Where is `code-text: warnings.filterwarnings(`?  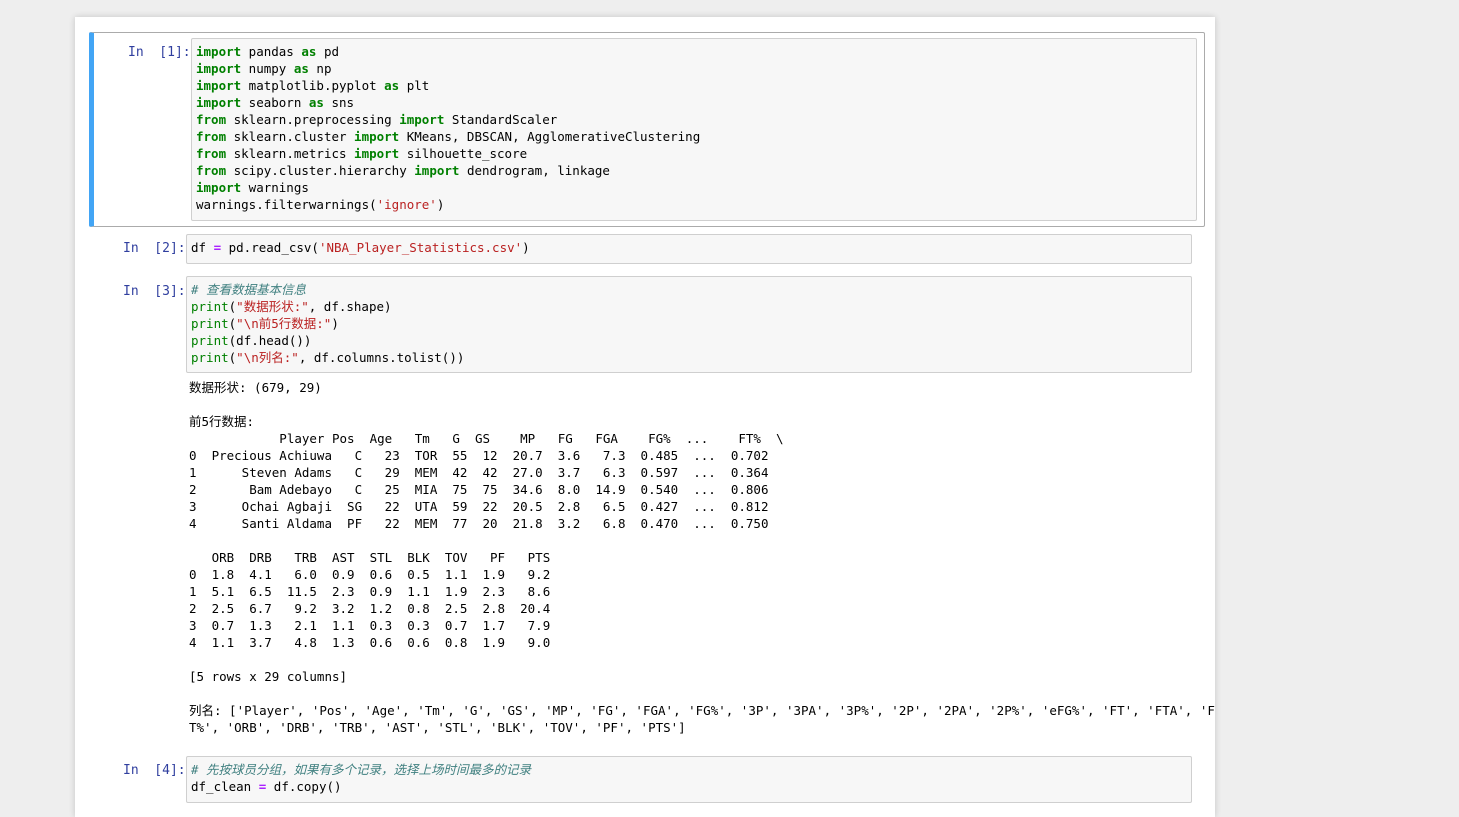
code-text: warnings.filterwarnings( is located at coordinates (286, 204).